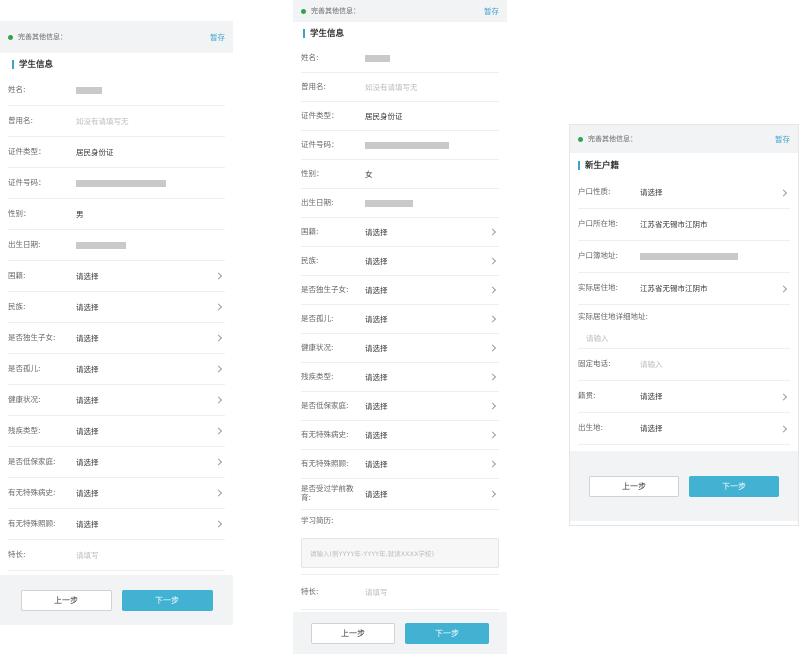 This screenshot has width=800, height=656. I want to click on field-study-history: 学习简历:, so click(317, 520).